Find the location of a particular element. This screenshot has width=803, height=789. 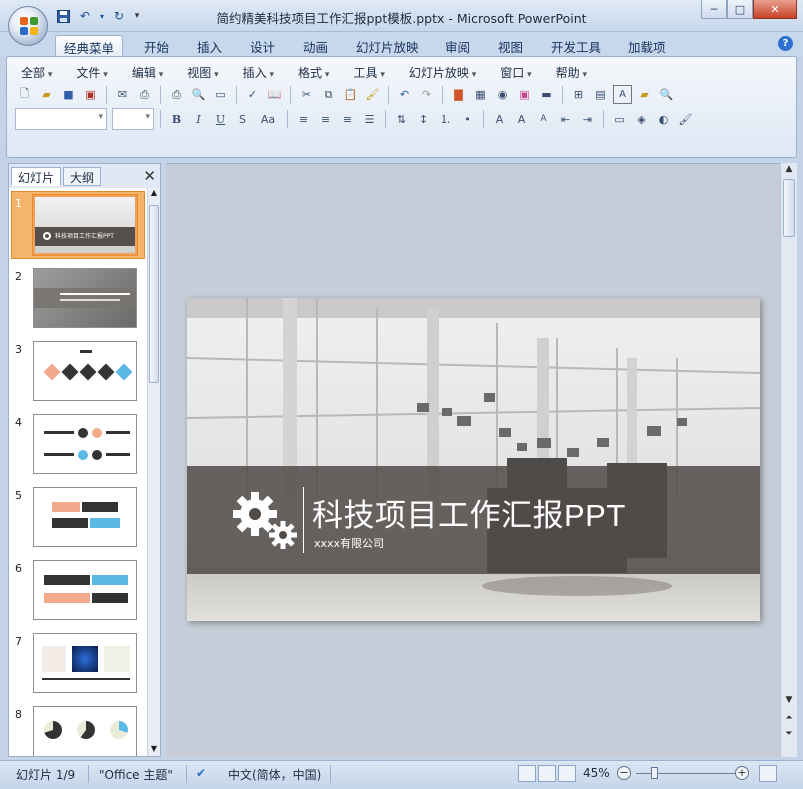

slideshow-view-button is located at coordinates (567, 773).